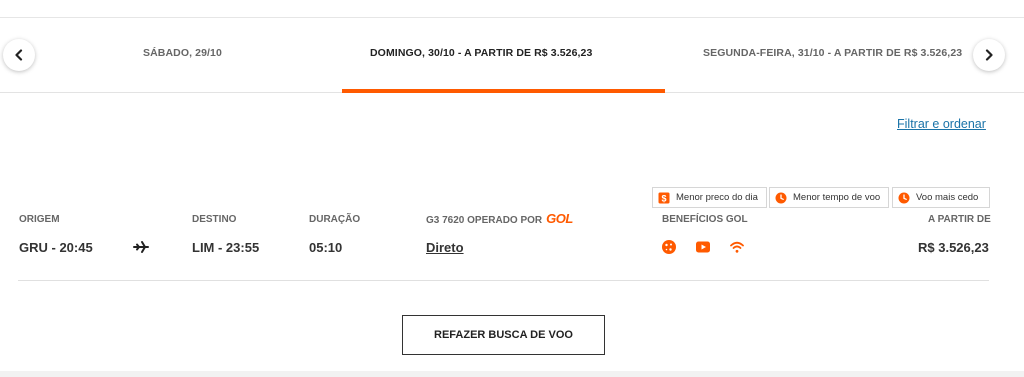 This screenshot has width=1024, height=377. I want to click on tag-earliest-flight: Voo mais cedo, so click(941, 197).